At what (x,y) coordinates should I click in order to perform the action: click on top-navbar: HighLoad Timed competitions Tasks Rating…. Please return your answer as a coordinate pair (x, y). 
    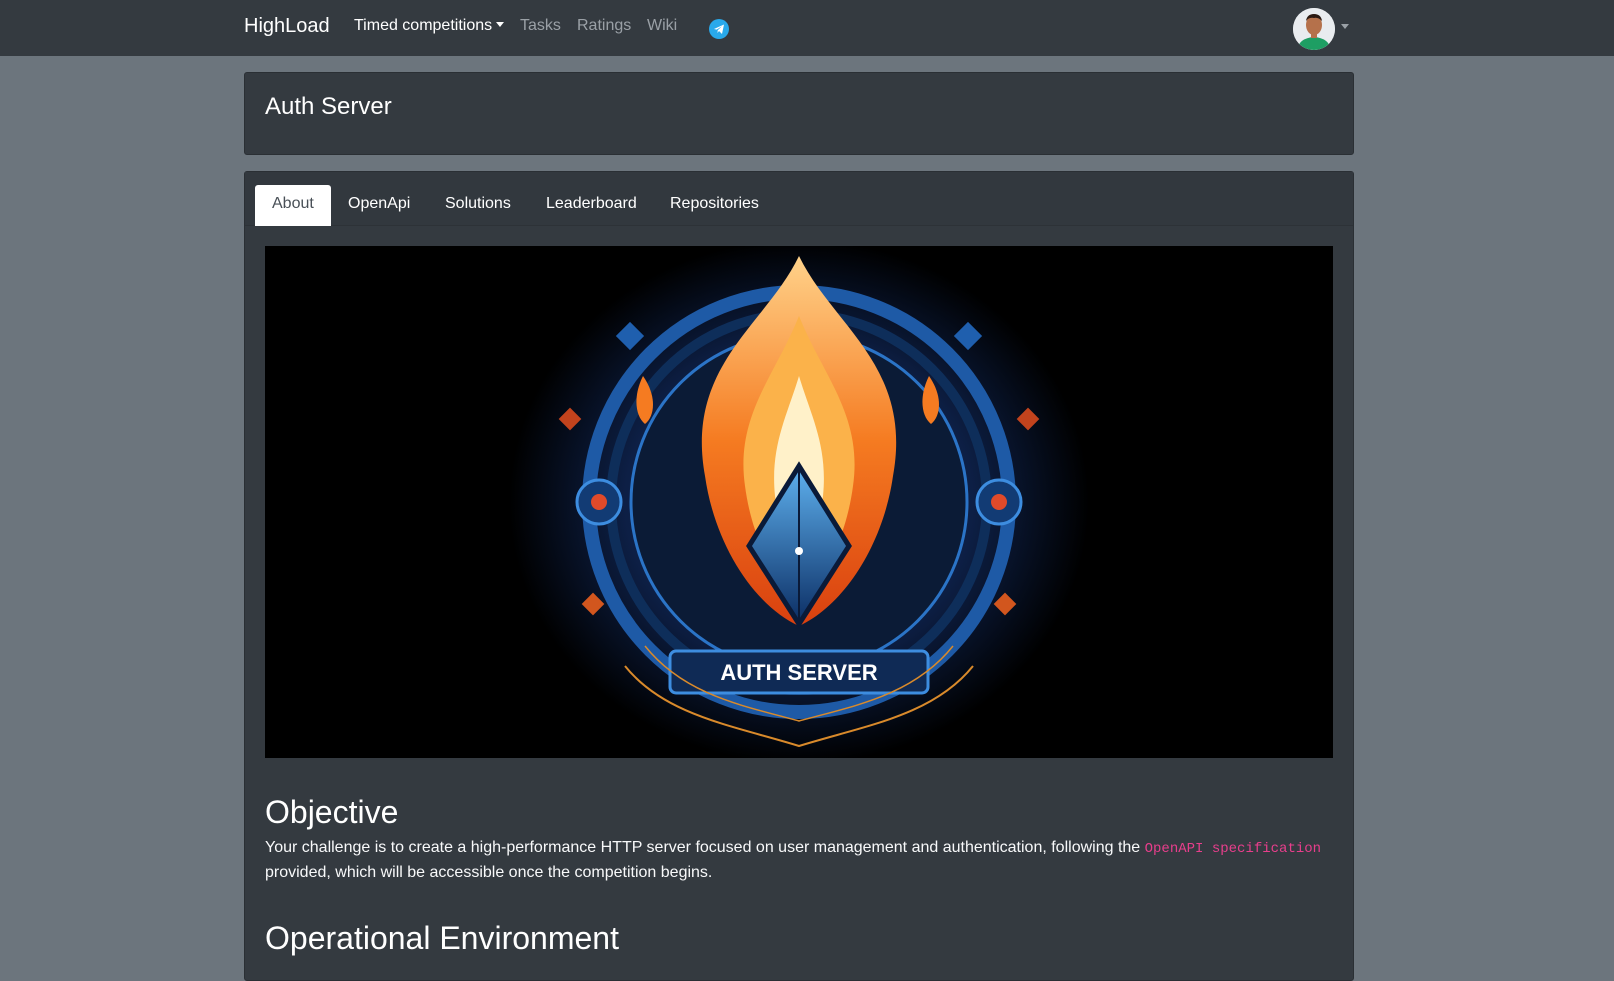
    Looking at the image, I should click on (807, 28).